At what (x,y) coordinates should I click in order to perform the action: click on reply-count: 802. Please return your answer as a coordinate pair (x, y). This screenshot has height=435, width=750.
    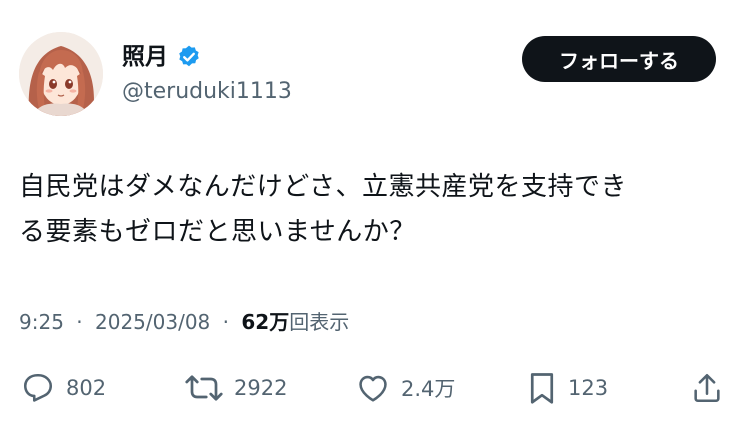
    Looking at the image, I should click on (86, 388).